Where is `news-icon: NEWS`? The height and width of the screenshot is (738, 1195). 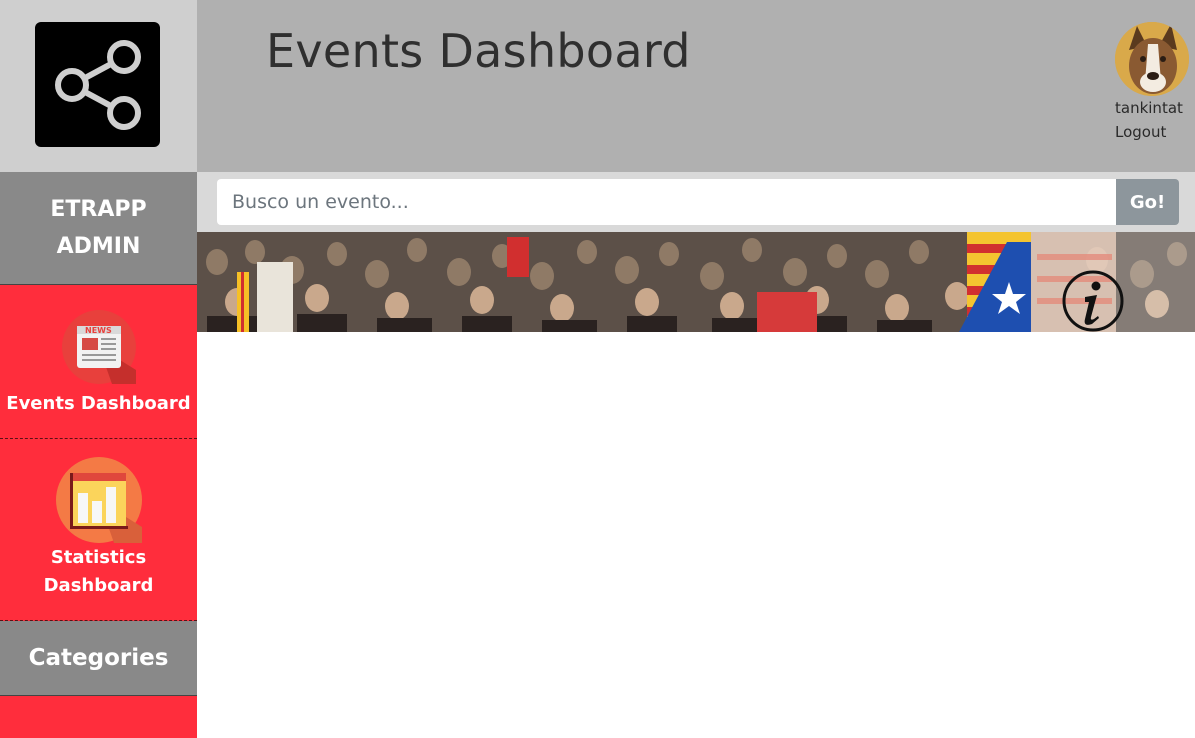
news-icon: NEWS is located at coordinates (98, 347).